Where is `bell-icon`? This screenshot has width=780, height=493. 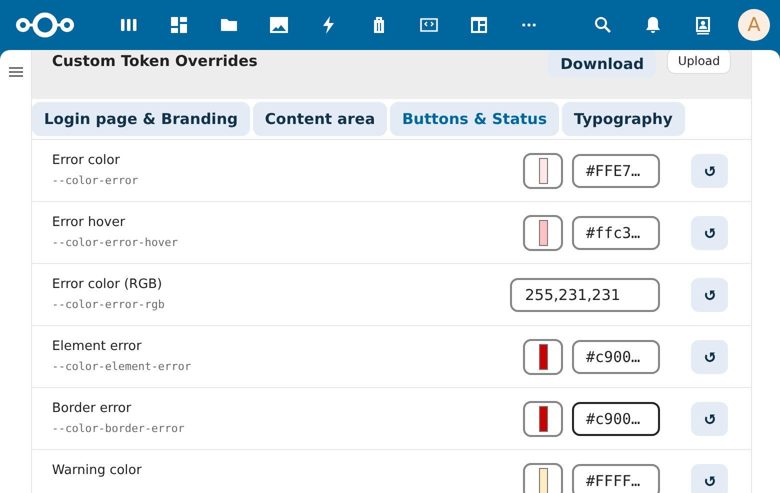 bell-icon is located at coordinates (653, 25).